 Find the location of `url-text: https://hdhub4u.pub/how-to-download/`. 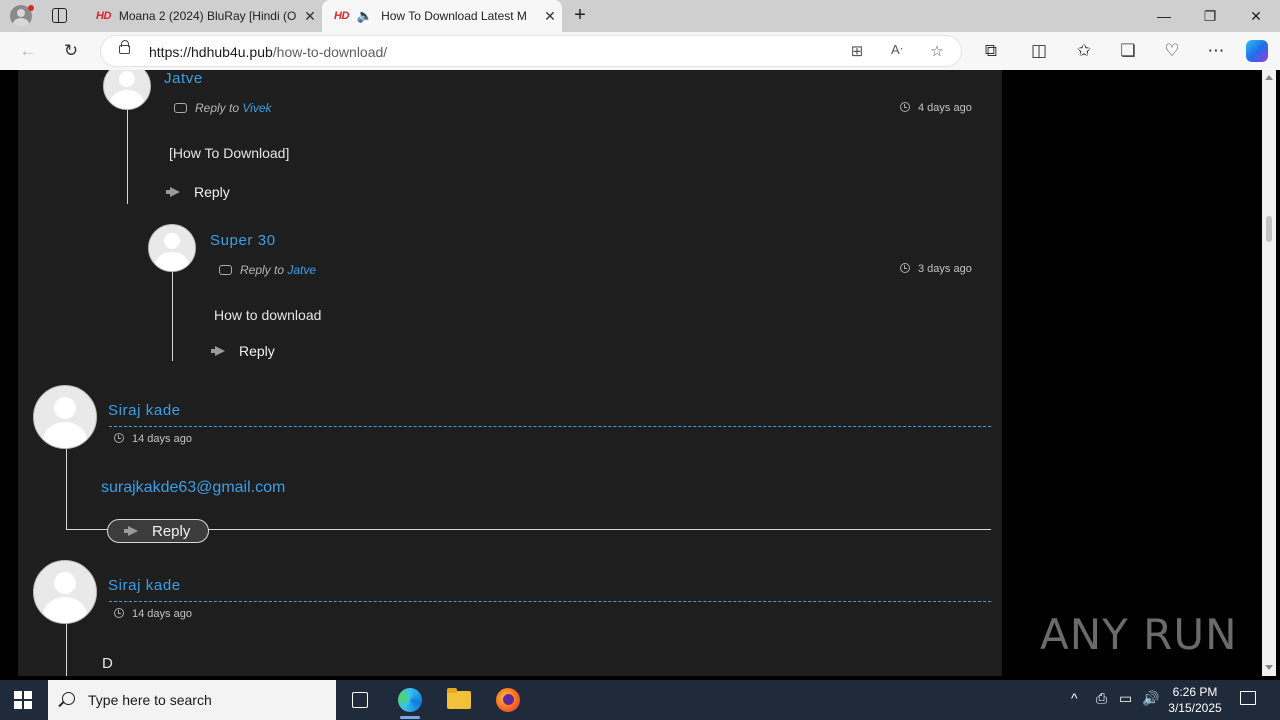

url-text: https://hdhub4u.pub/how-to-download/ is located at coordinates (268, 52).